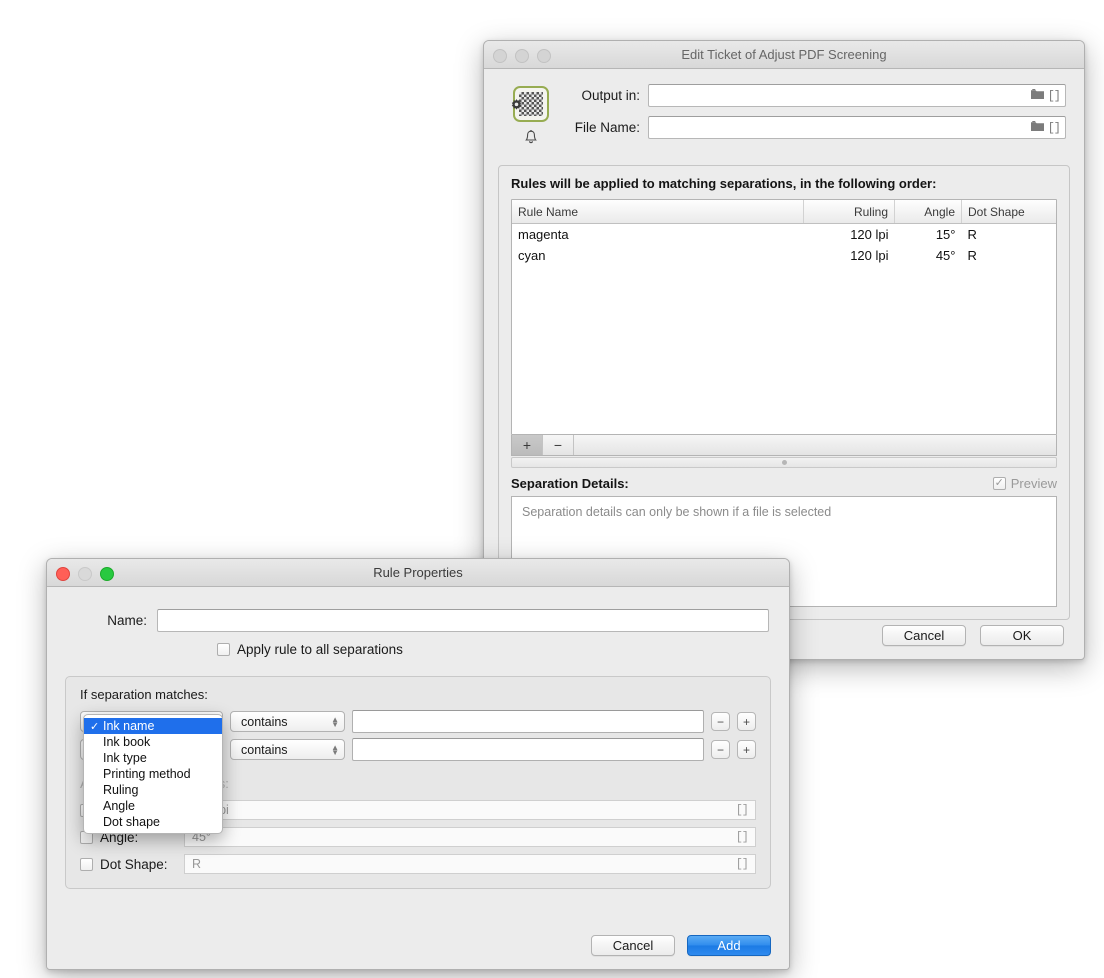 The image size is (1104, 978). What do you see at coordinates (729, 945) in the screenshot?
I see `add-button: Add` at bounding box center [729, 945].